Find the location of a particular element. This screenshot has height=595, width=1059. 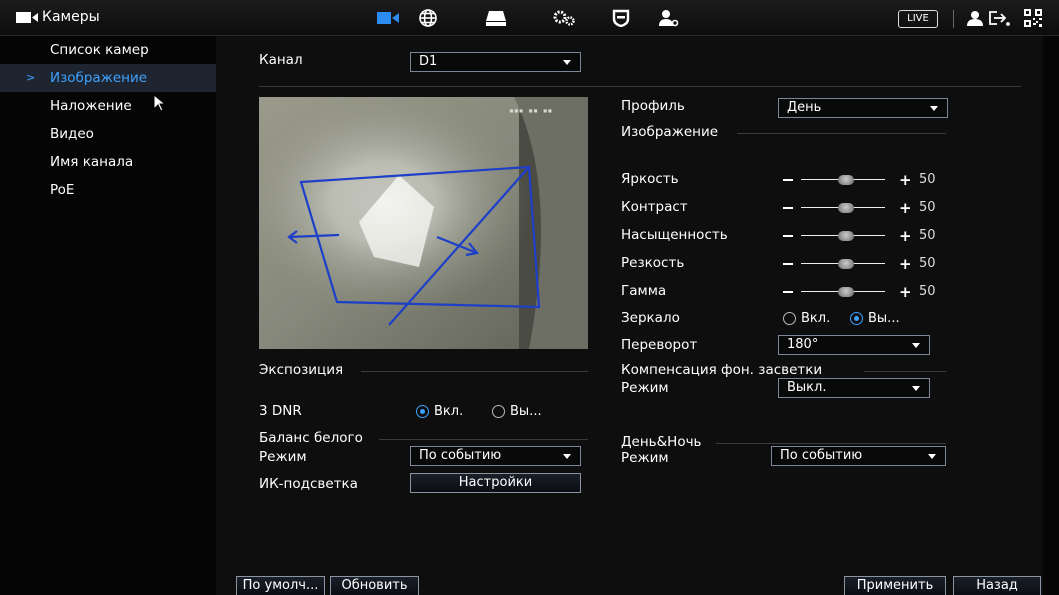

camera-nav-icon is located at coordinates (388, 18).